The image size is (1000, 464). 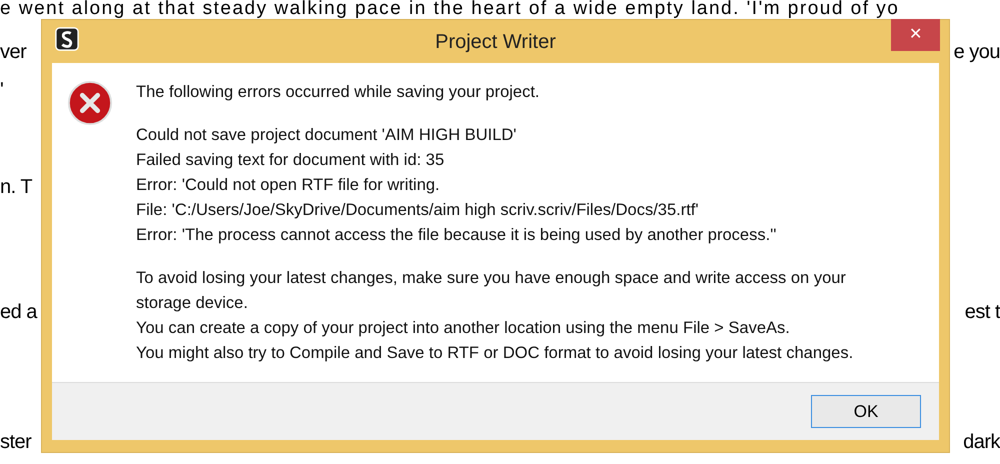 What do you see at coordinates (418, 210) in the screenshot?
I see `error-message: File: 'C:/Users/Joe/SkyDrive/Documents/aim high scriv.scriv/Files/Docs/35.rtf'` at bounding box center [418, 210].